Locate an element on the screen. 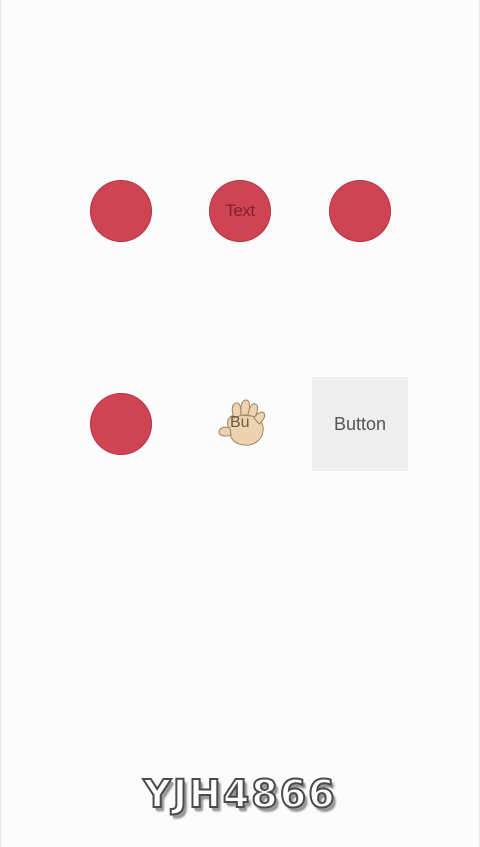  circle-button-bottom-left is located at coordinates (121, 424).